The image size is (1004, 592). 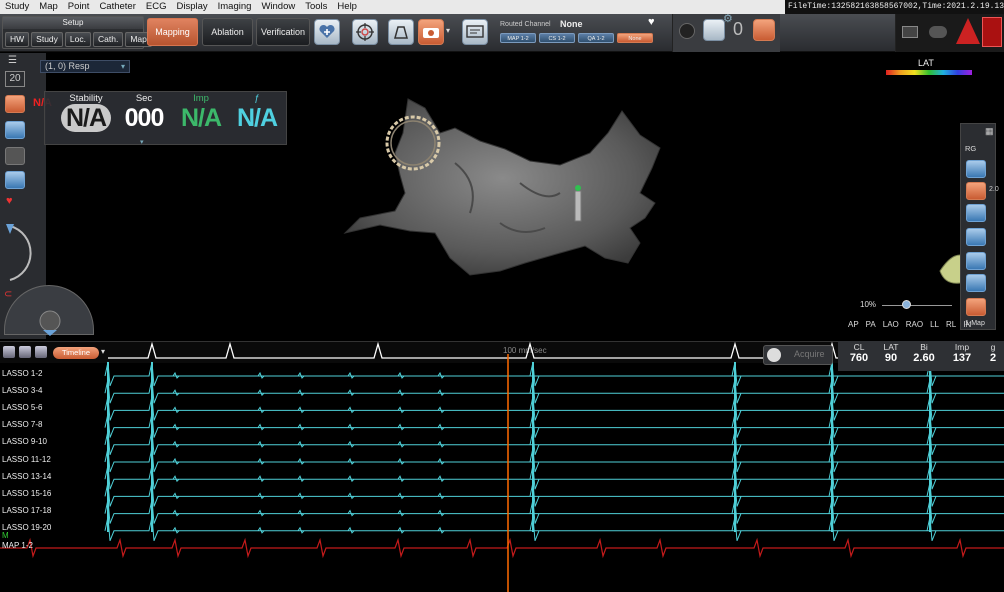 What do you see at coordinates (24, 441) in the screenshot?
I see `channel-label: LASSO 9-10` at bounding box center [24, 441].